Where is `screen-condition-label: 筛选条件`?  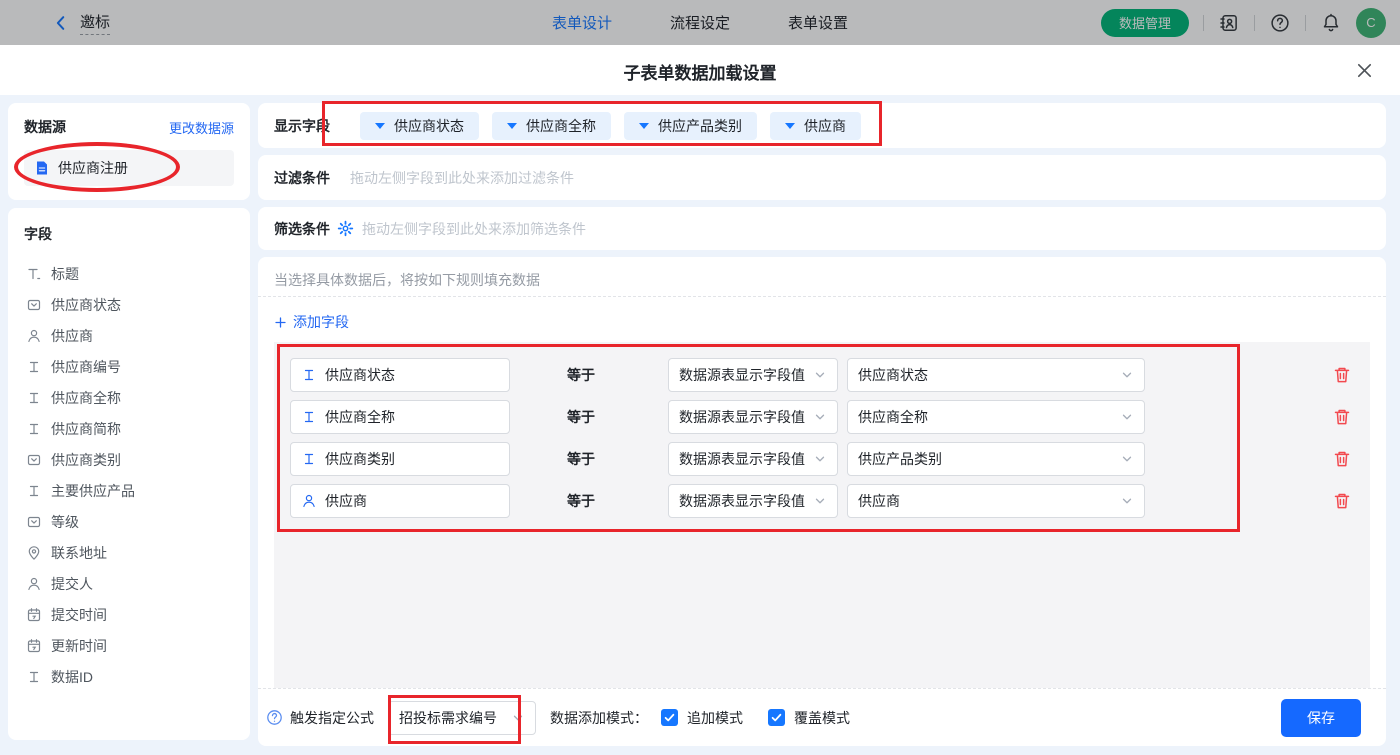 screen-condition-label: 筛选条件 is located at coordinates (302, 228).